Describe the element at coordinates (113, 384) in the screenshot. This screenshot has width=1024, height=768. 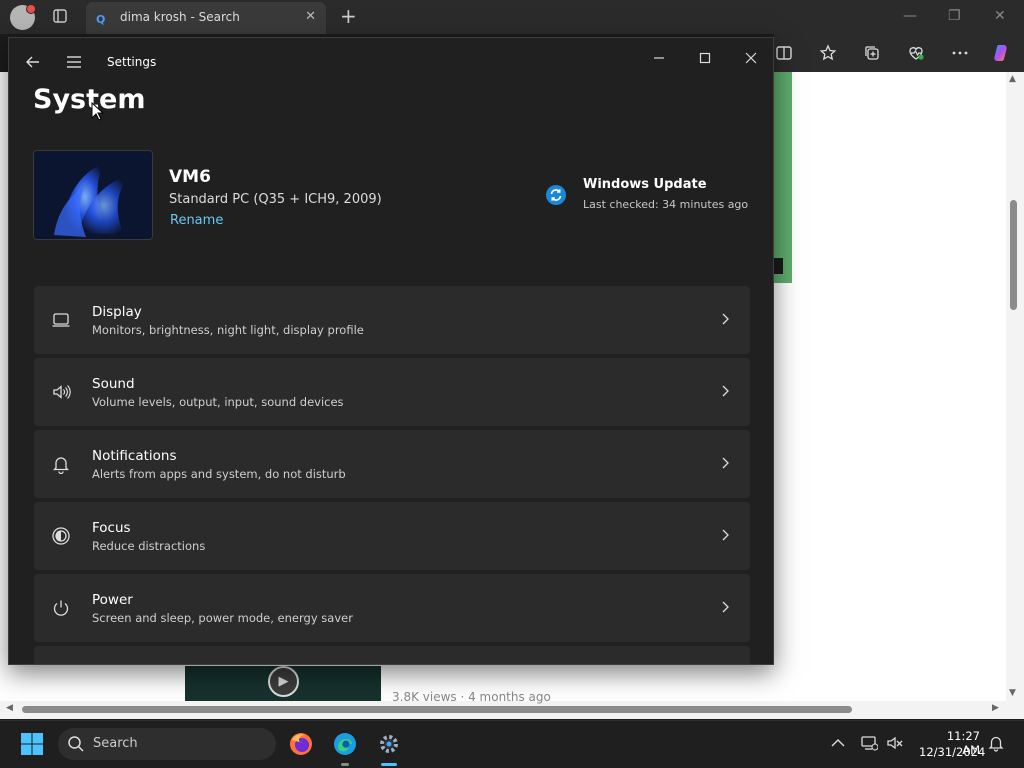
I see `setting-item-title: Sound` at that location.